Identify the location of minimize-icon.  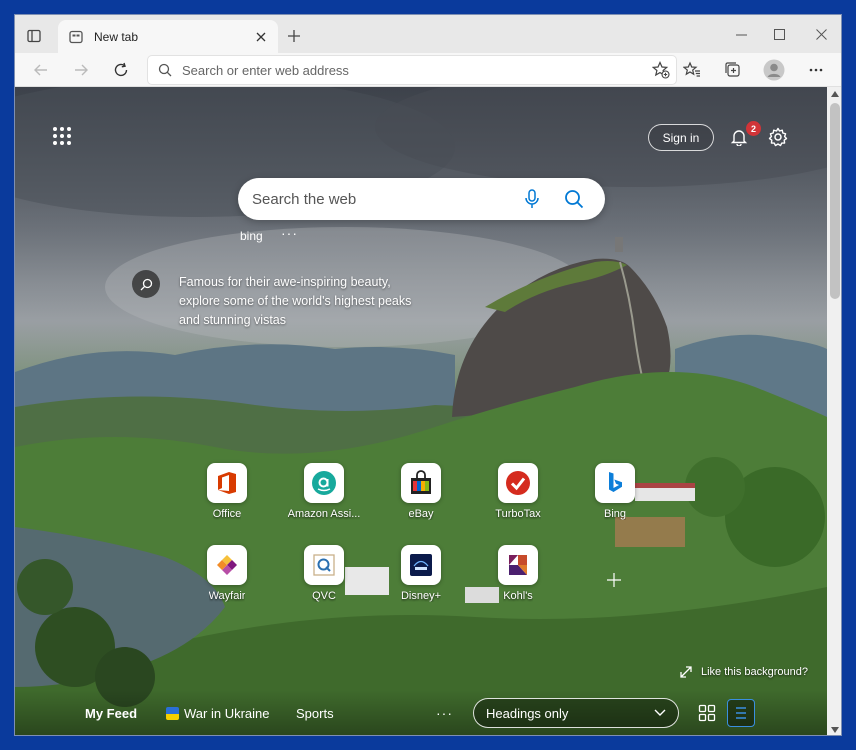
(741, 34).